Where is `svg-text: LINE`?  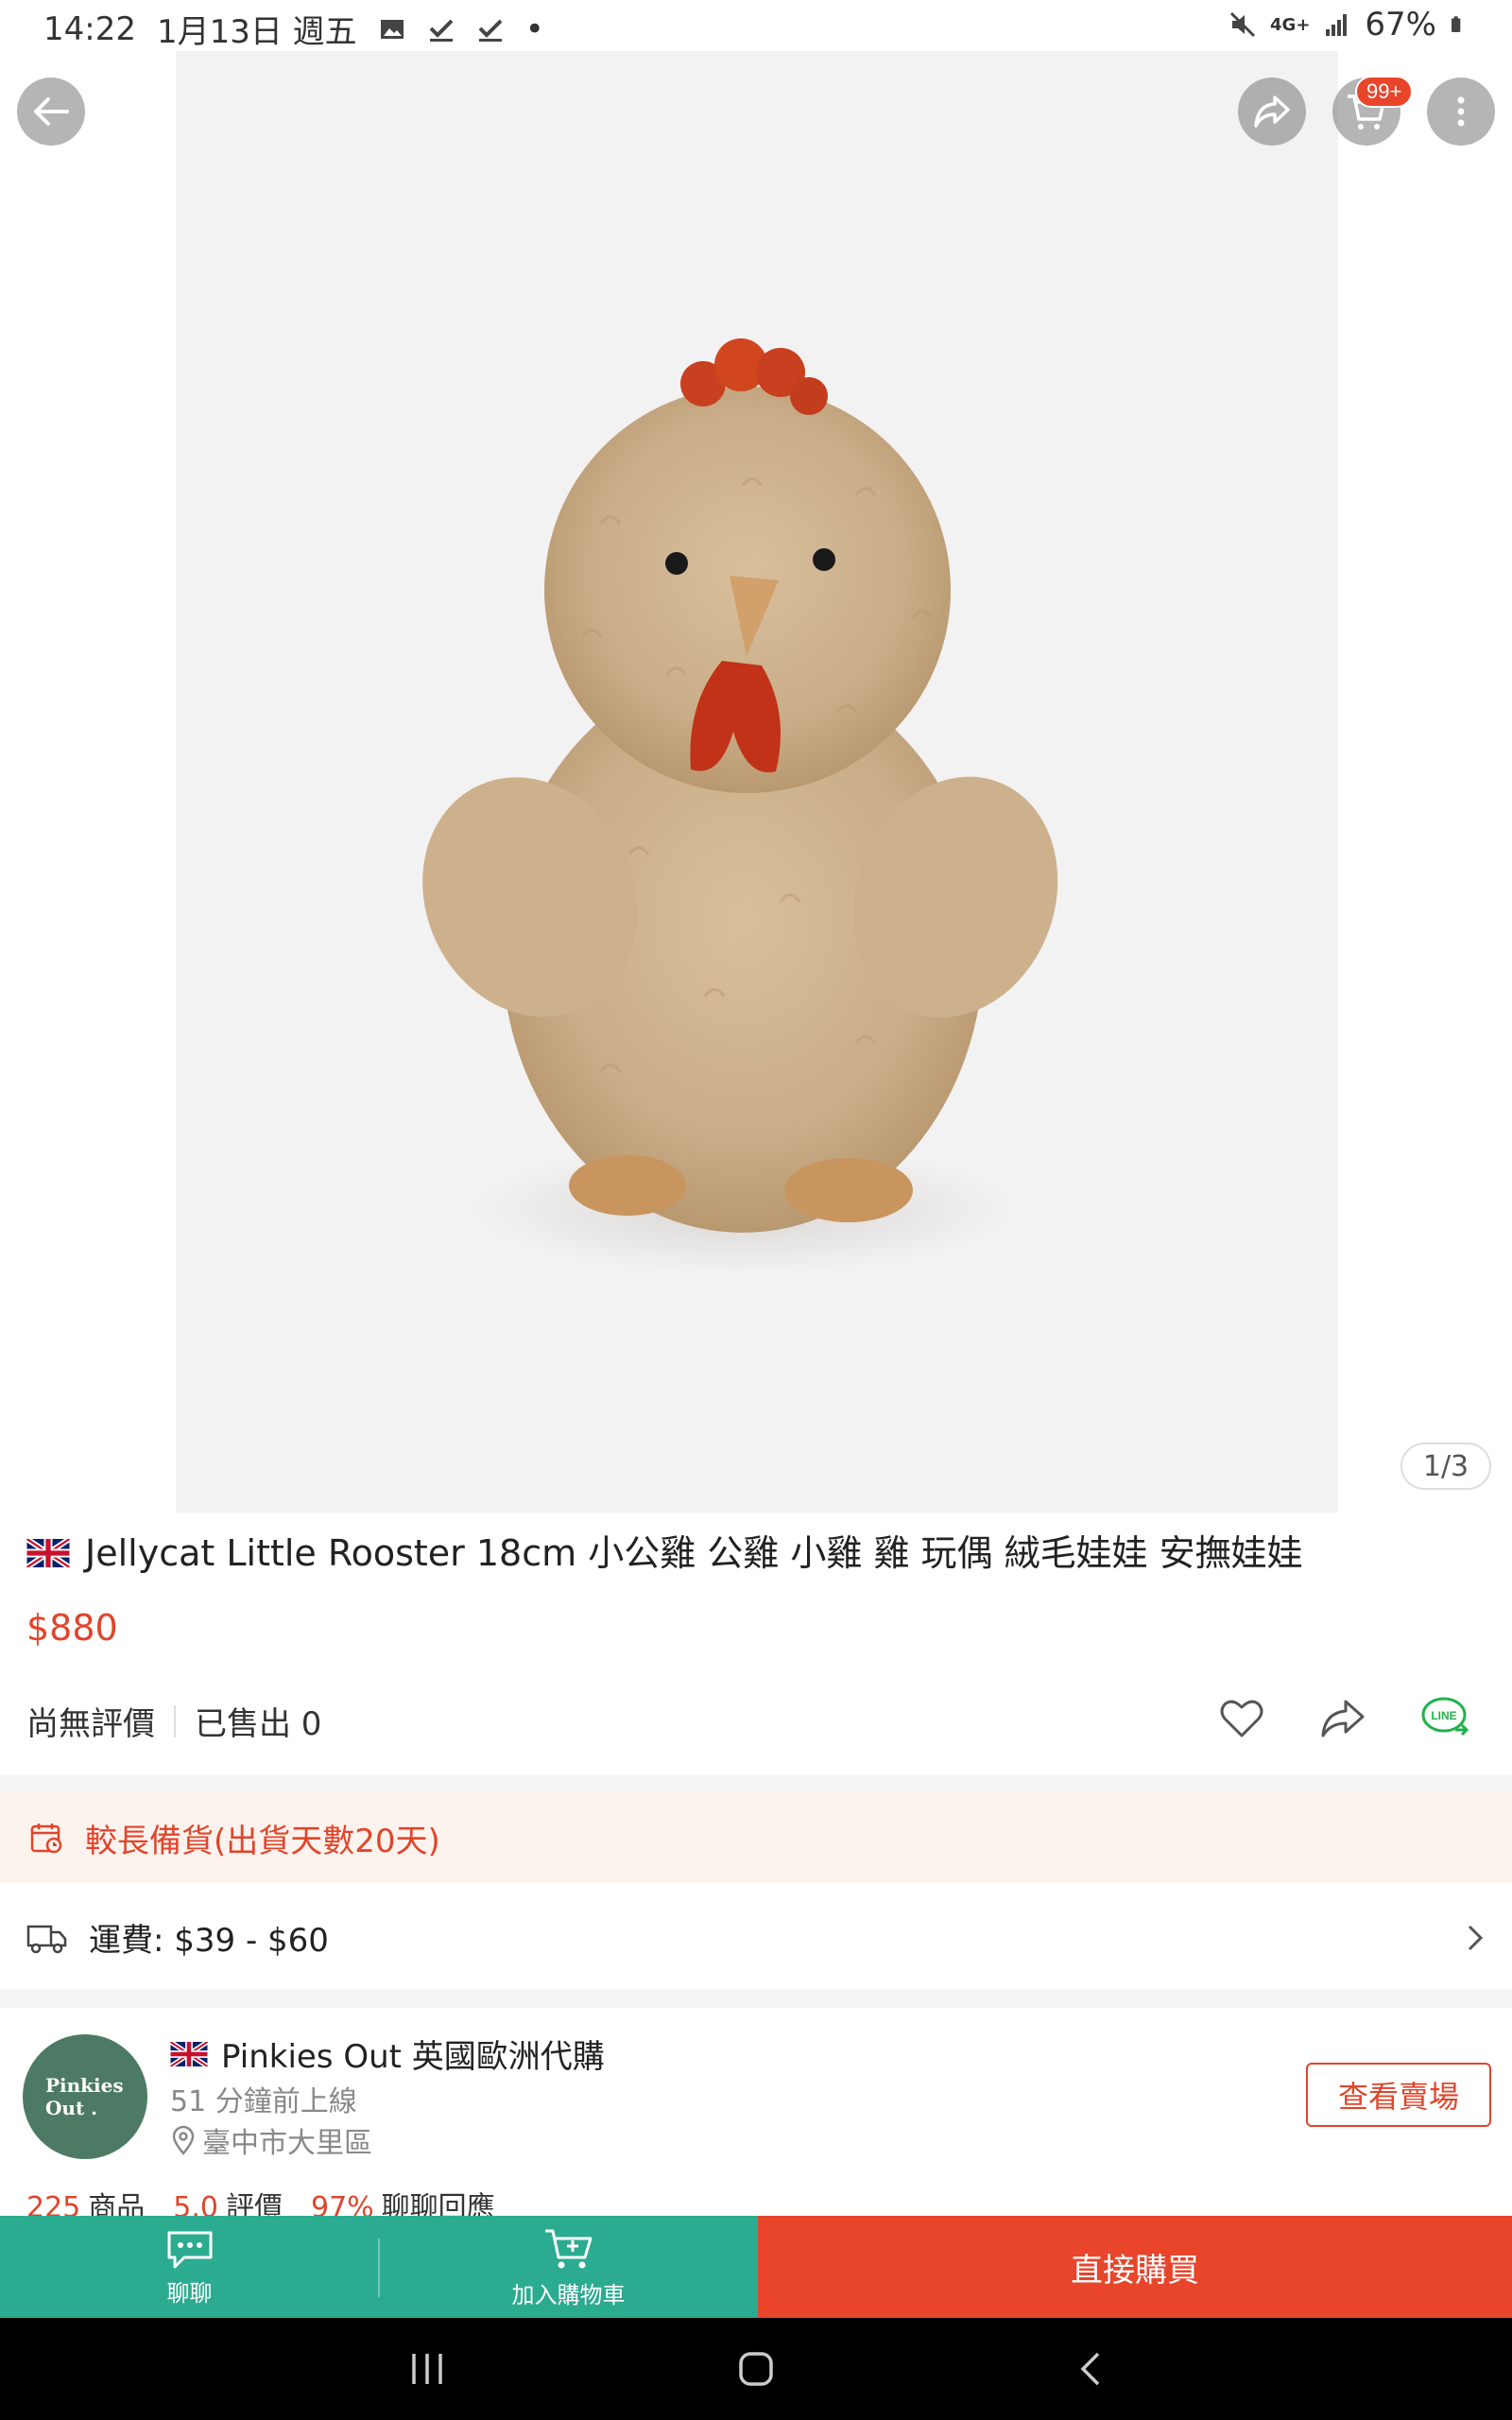 svg-text: LINE is located at coordinates (1443, 1715).